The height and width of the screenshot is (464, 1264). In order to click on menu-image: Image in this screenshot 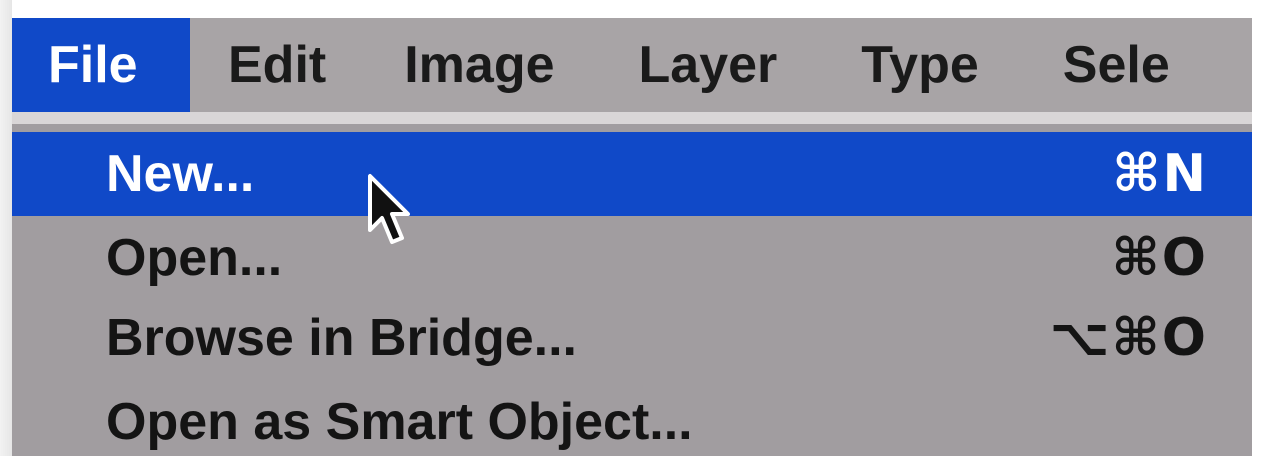, I will do `click(479, 65)`.